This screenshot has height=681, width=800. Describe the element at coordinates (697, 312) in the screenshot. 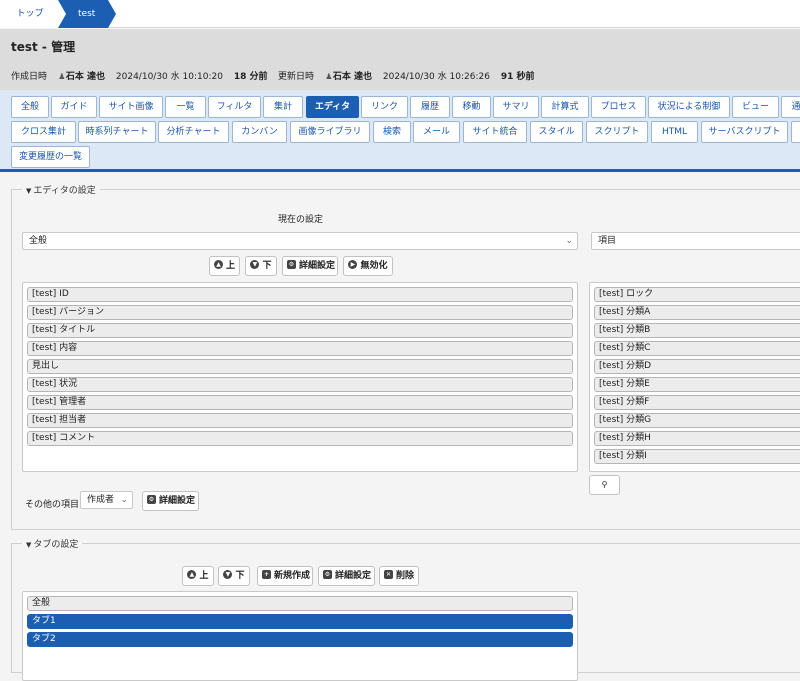

I see `list-item: [test] 分類A` at that location.